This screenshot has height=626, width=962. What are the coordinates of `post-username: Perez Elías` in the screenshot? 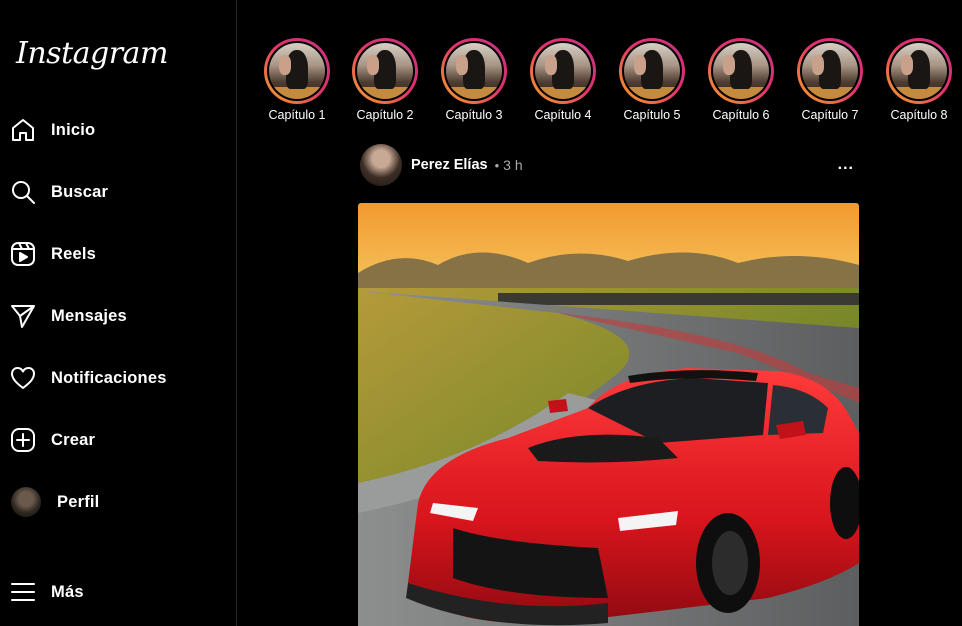 It's located at (449, 165).